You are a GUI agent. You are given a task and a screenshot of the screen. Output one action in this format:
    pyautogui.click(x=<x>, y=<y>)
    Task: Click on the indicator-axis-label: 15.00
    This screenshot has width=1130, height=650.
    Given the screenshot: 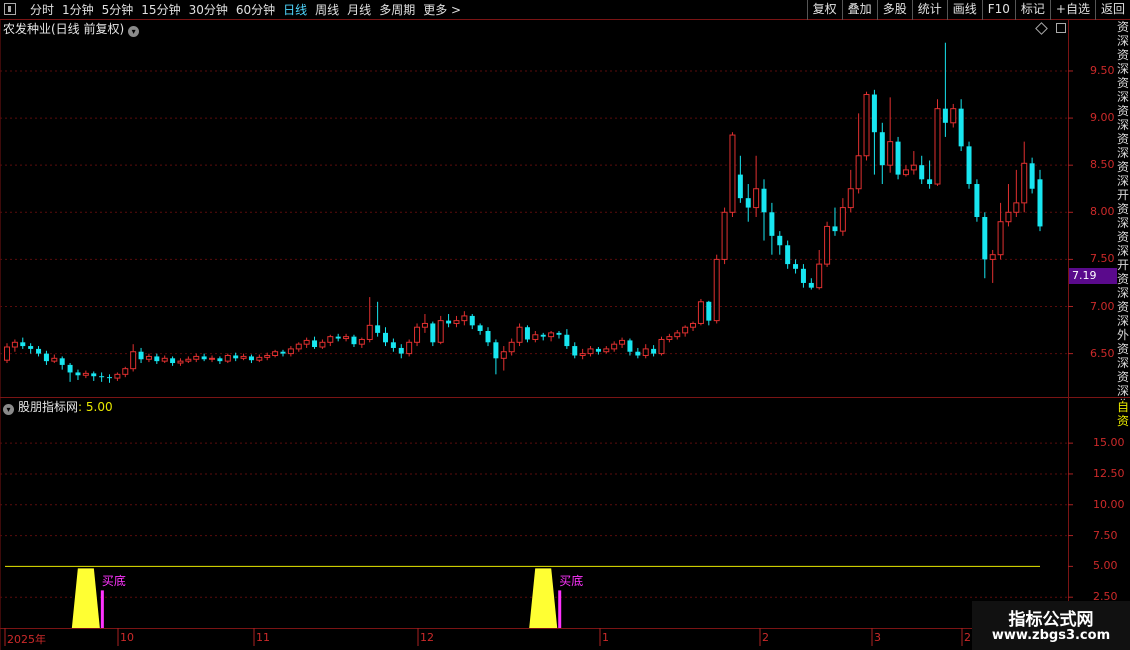 What is the action you would take?
    pyautogui.click(x=1109, y=443)
    